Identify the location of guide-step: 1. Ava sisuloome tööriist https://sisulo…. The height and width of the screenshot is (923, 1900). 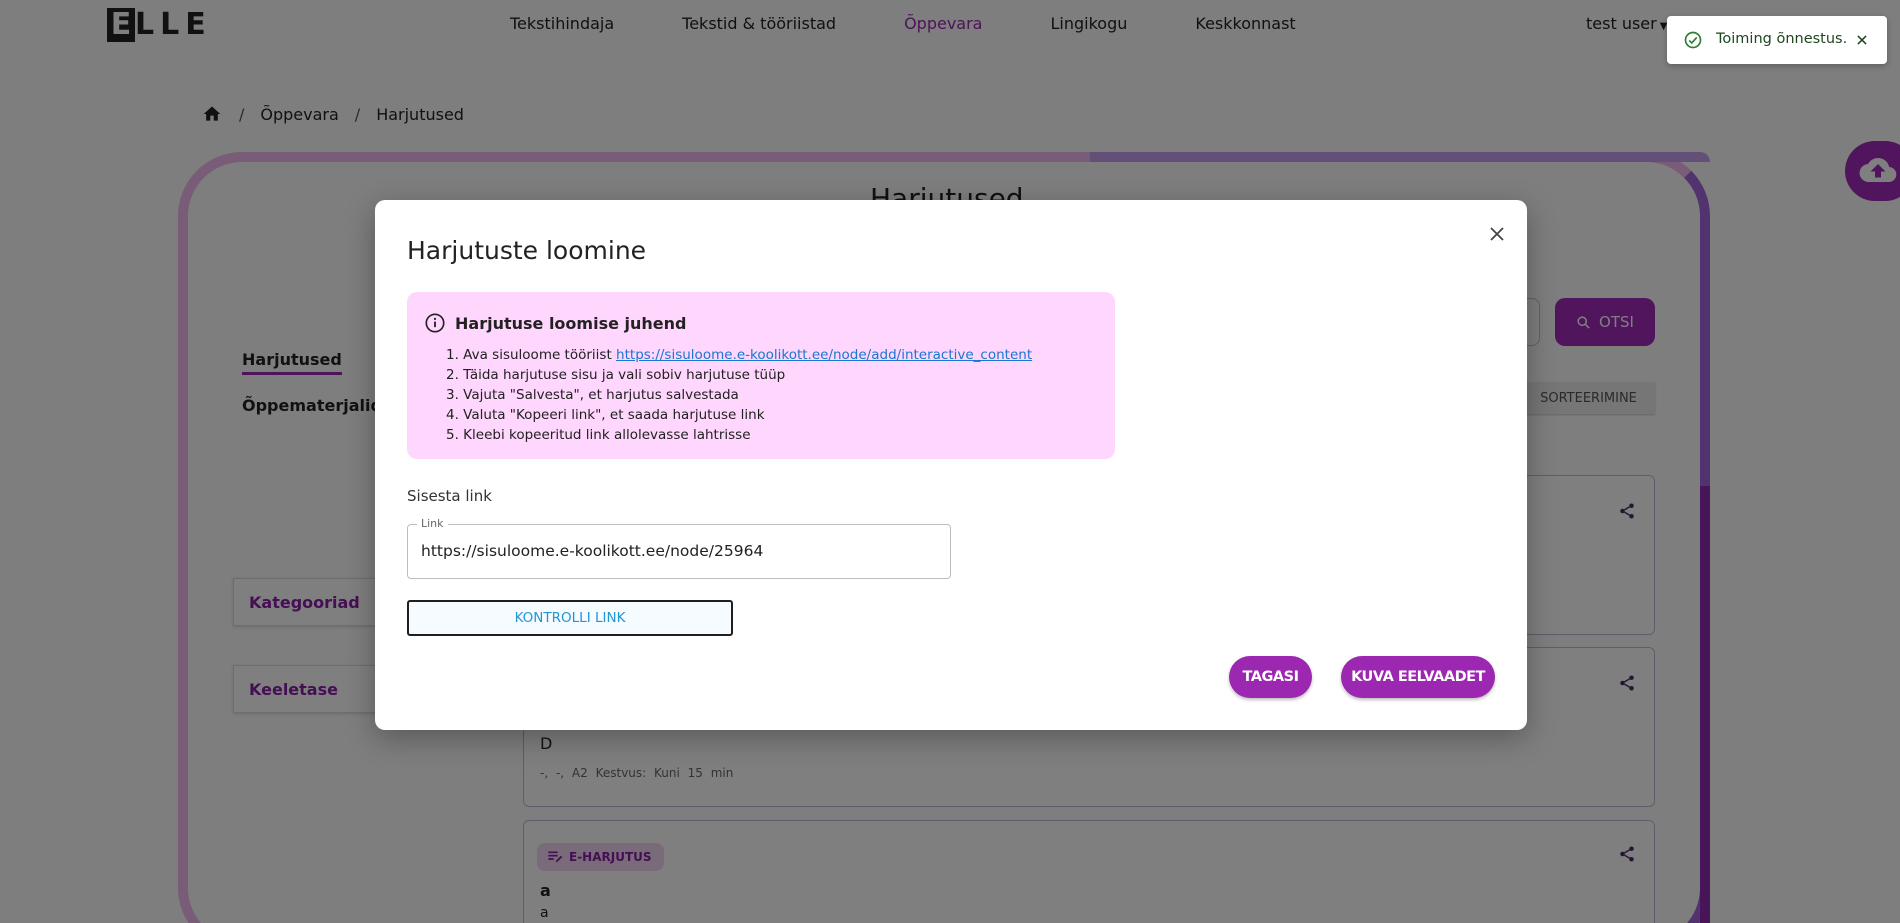
(739, 355).